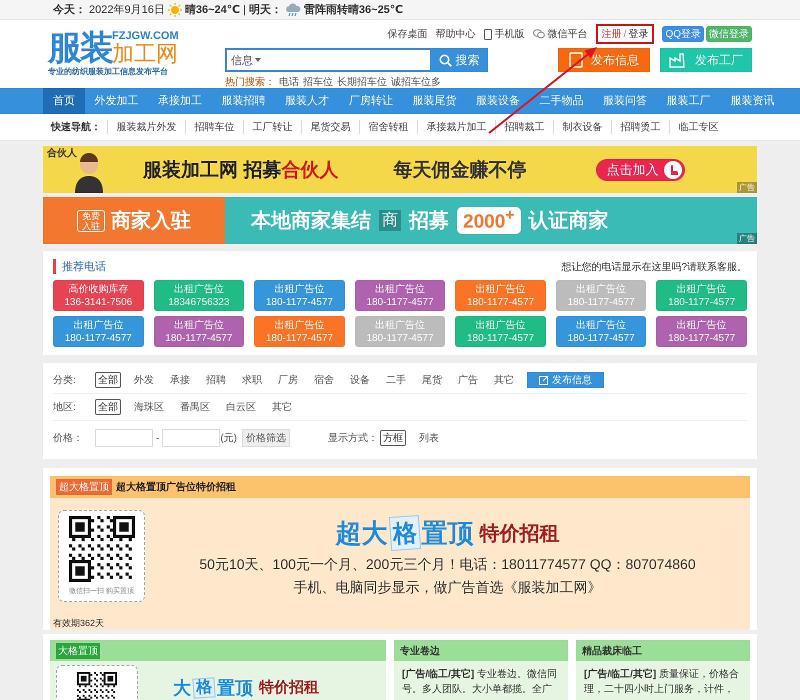 Image resolution: width=800 pixels, height=700 pixels. Describe the element at coordinates (65, 380) in the screenshot. I see `filter-label: 分类:` at that location.